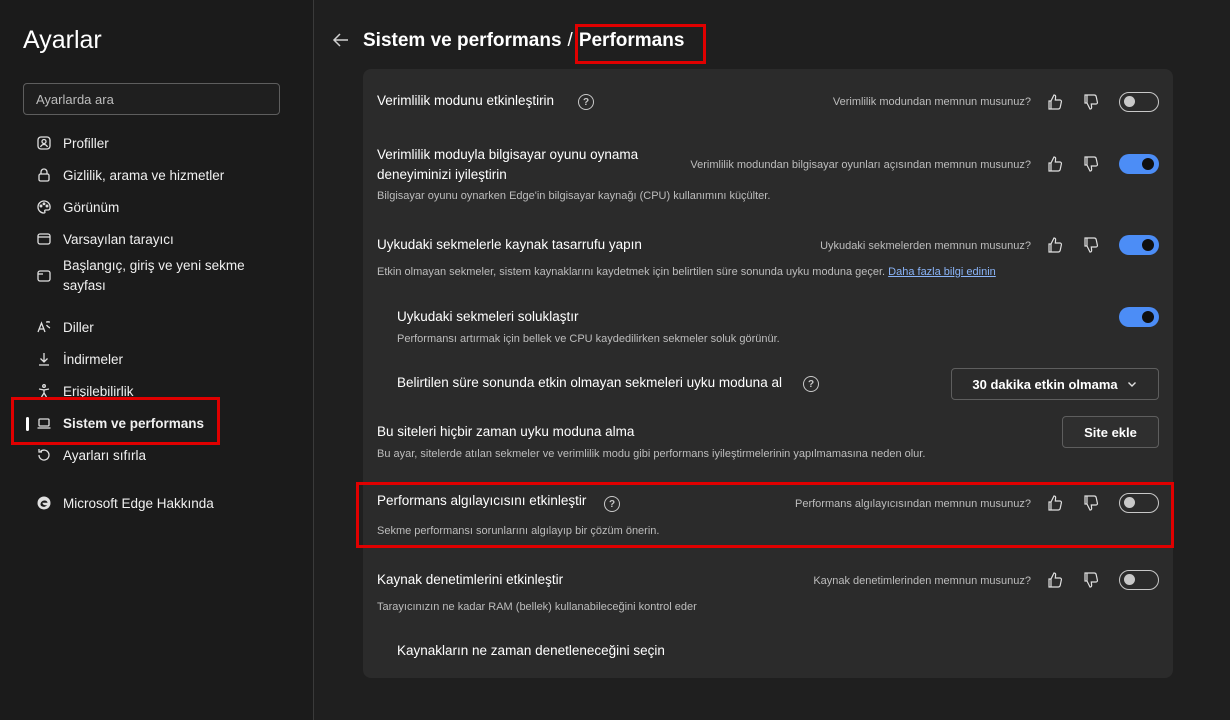  What do you see at coordinates (44, 359) in the screenshot?
I see `download-icon` at bounding box center [44, 359].